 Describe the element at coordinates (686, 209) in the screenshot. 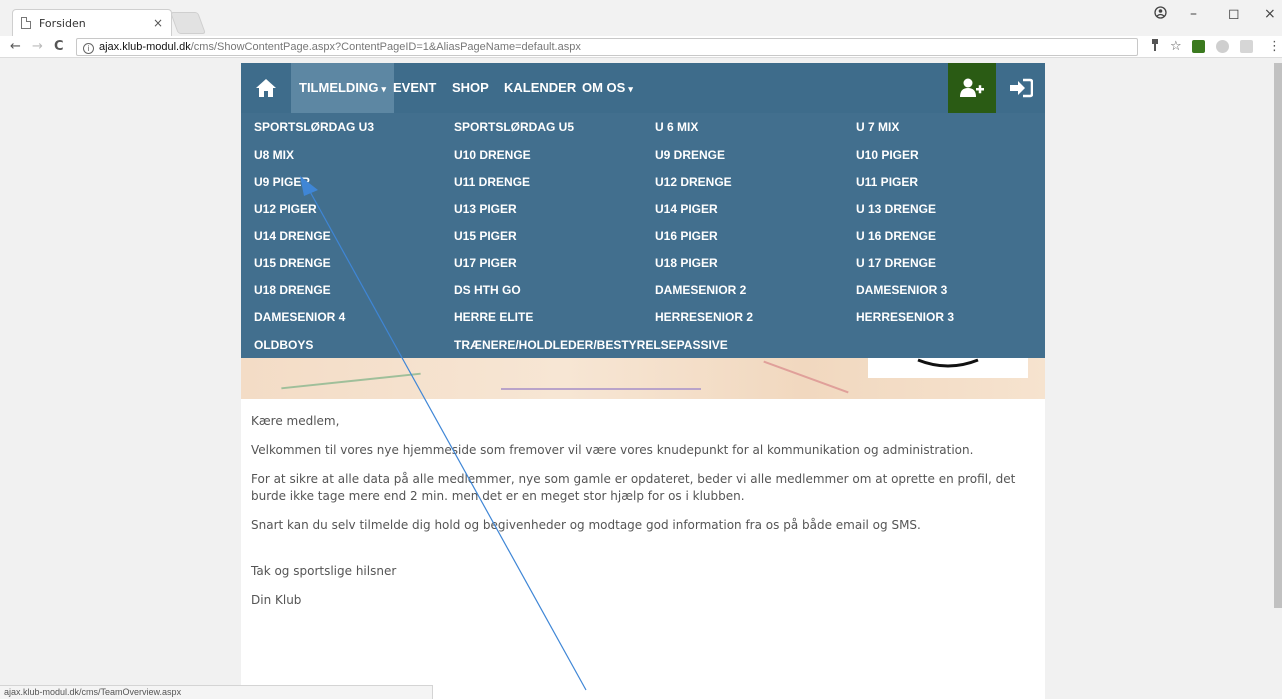

I see `dropdown-item: U14 PIGER` at that location.